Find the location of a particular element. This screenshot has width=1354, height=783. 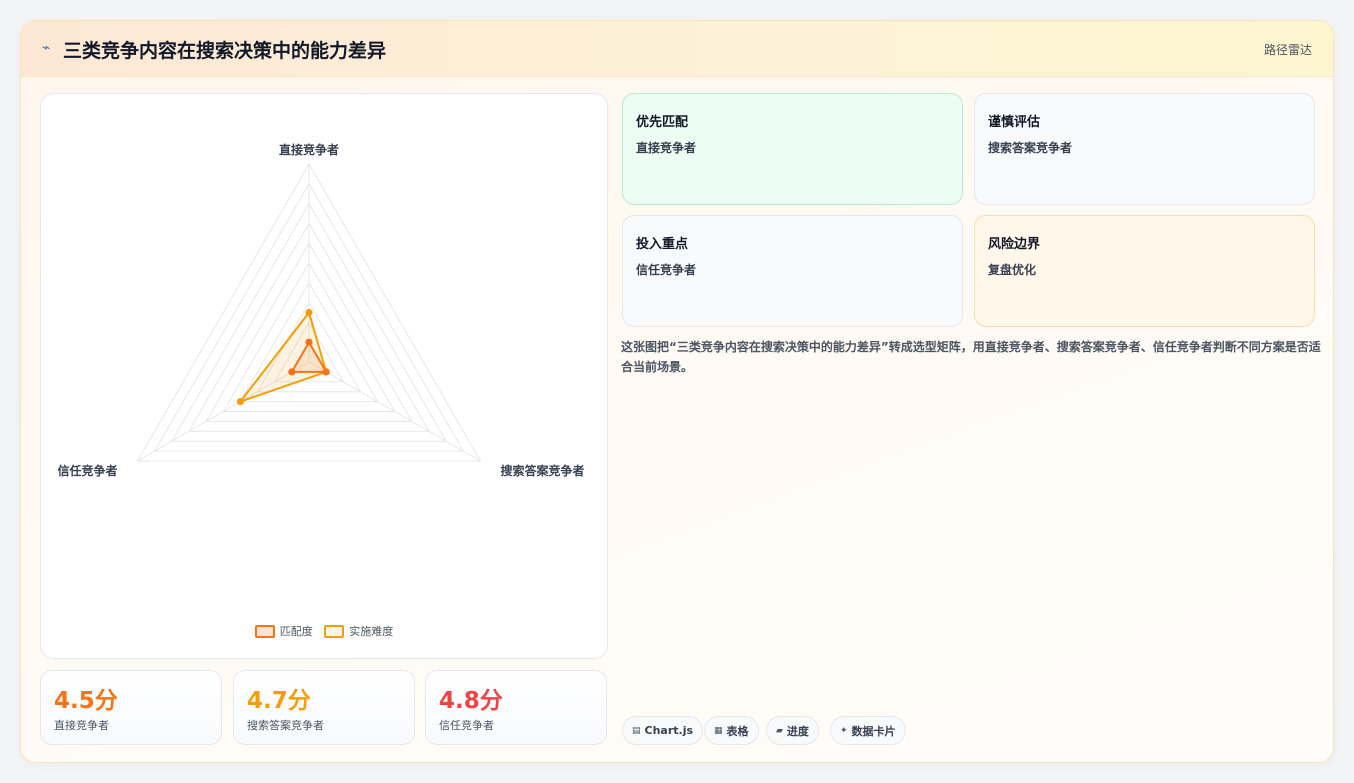

chip-label: 进度 is located at coordinates (797, 731).